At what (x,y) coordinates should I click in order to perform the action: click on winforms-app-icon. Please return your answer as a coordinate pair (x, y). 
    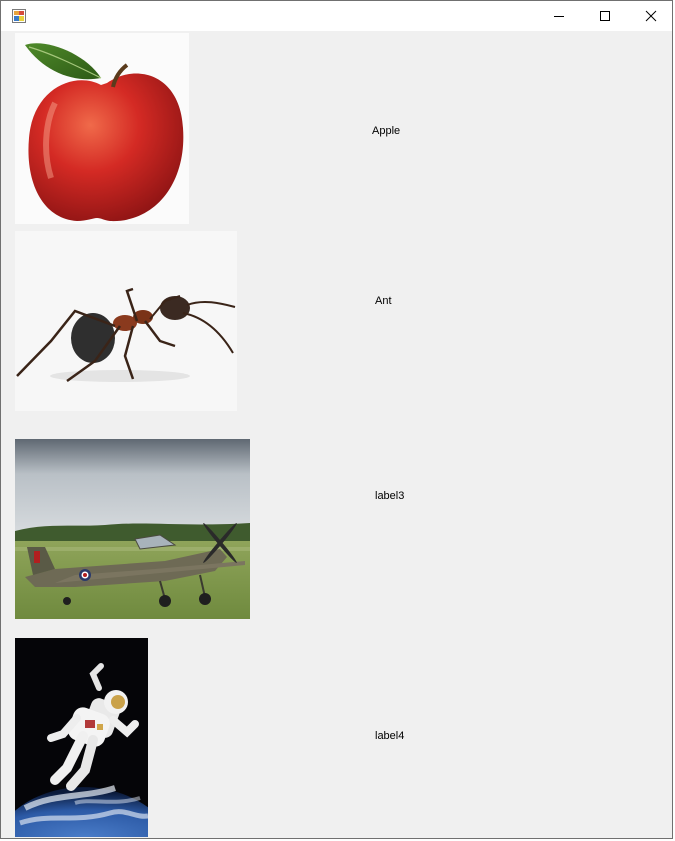
    Looking at the image, I should click on (19, 16).